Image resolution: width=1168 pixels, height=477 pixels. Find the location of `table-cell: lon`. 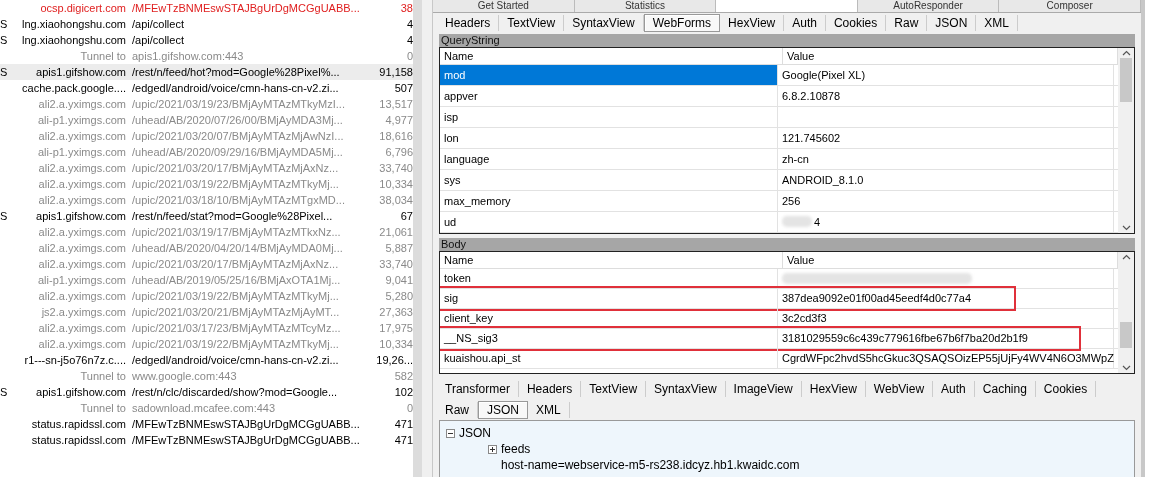

table-cell: lon is located at coordinates (609, 137).